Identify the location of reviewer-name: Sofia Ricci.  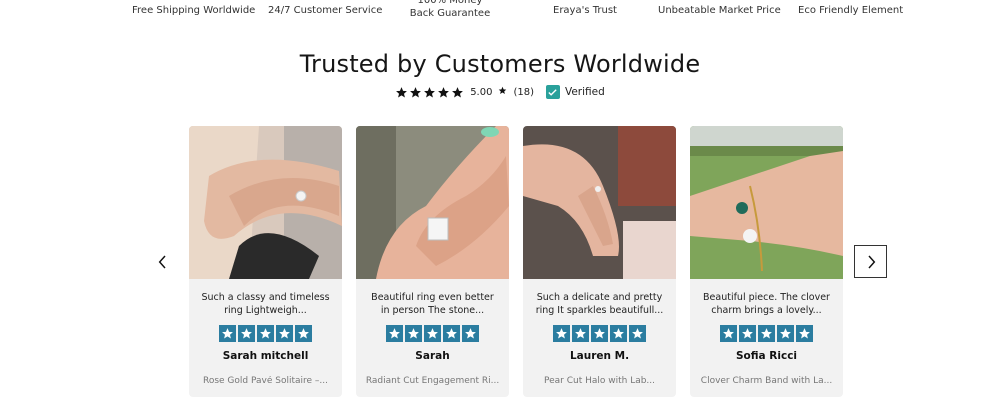
(766, 356).